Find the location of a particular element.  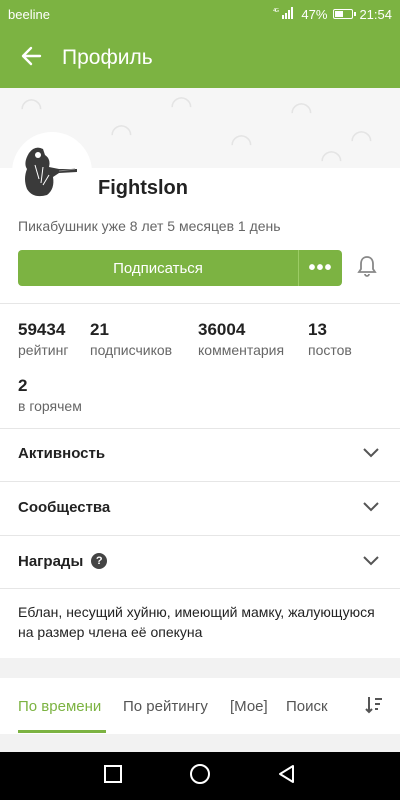

stat-value: 59434 is located at coordinates (42, 329).